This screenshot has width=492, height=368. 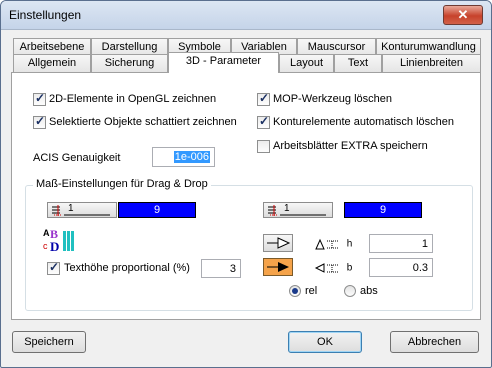 I want to click on window-title: Einstellungen, so click(x=45, y=15).